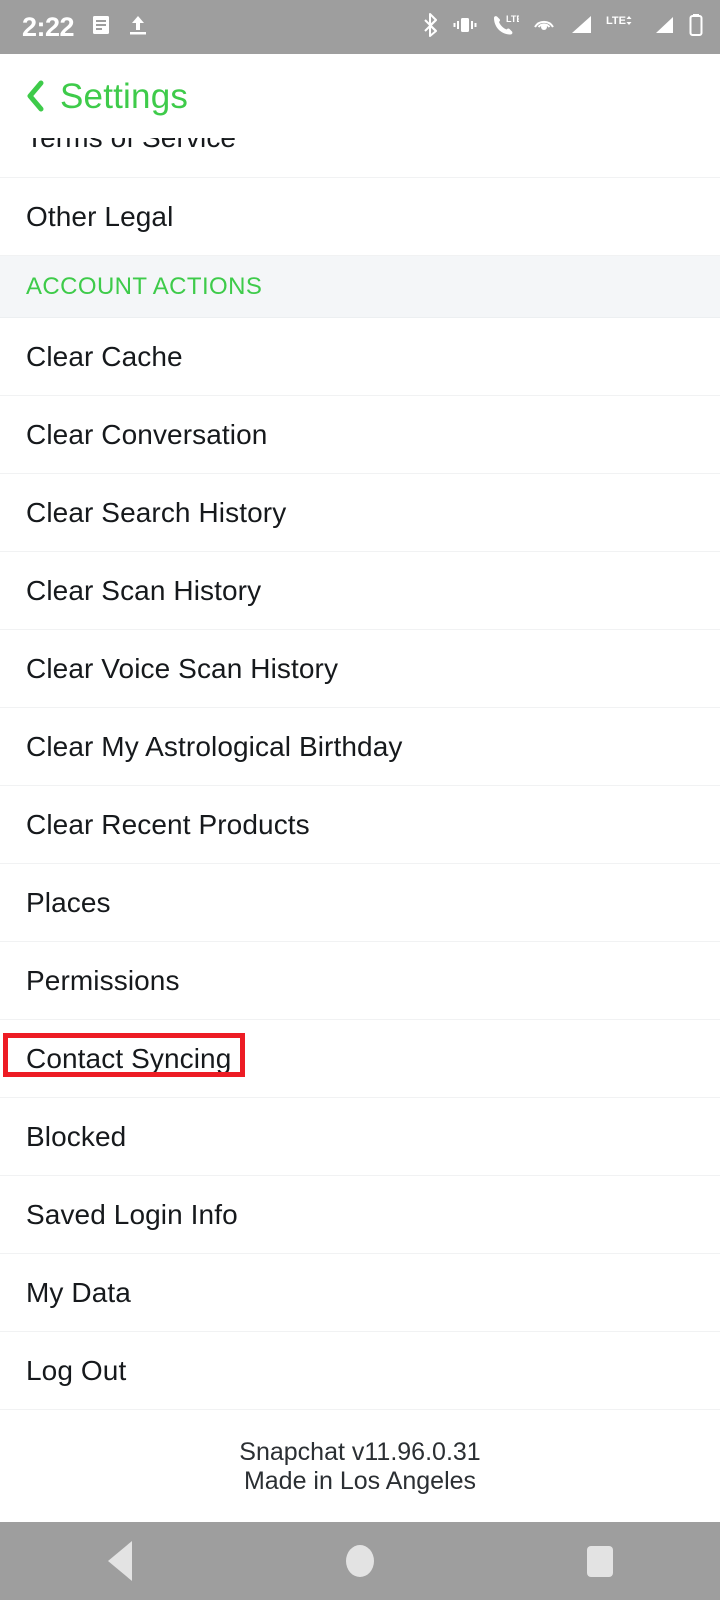 Image resolution: width=720 pixels, height=1600 pixels. I want to click on nav-home-button, so click(360, 1561).